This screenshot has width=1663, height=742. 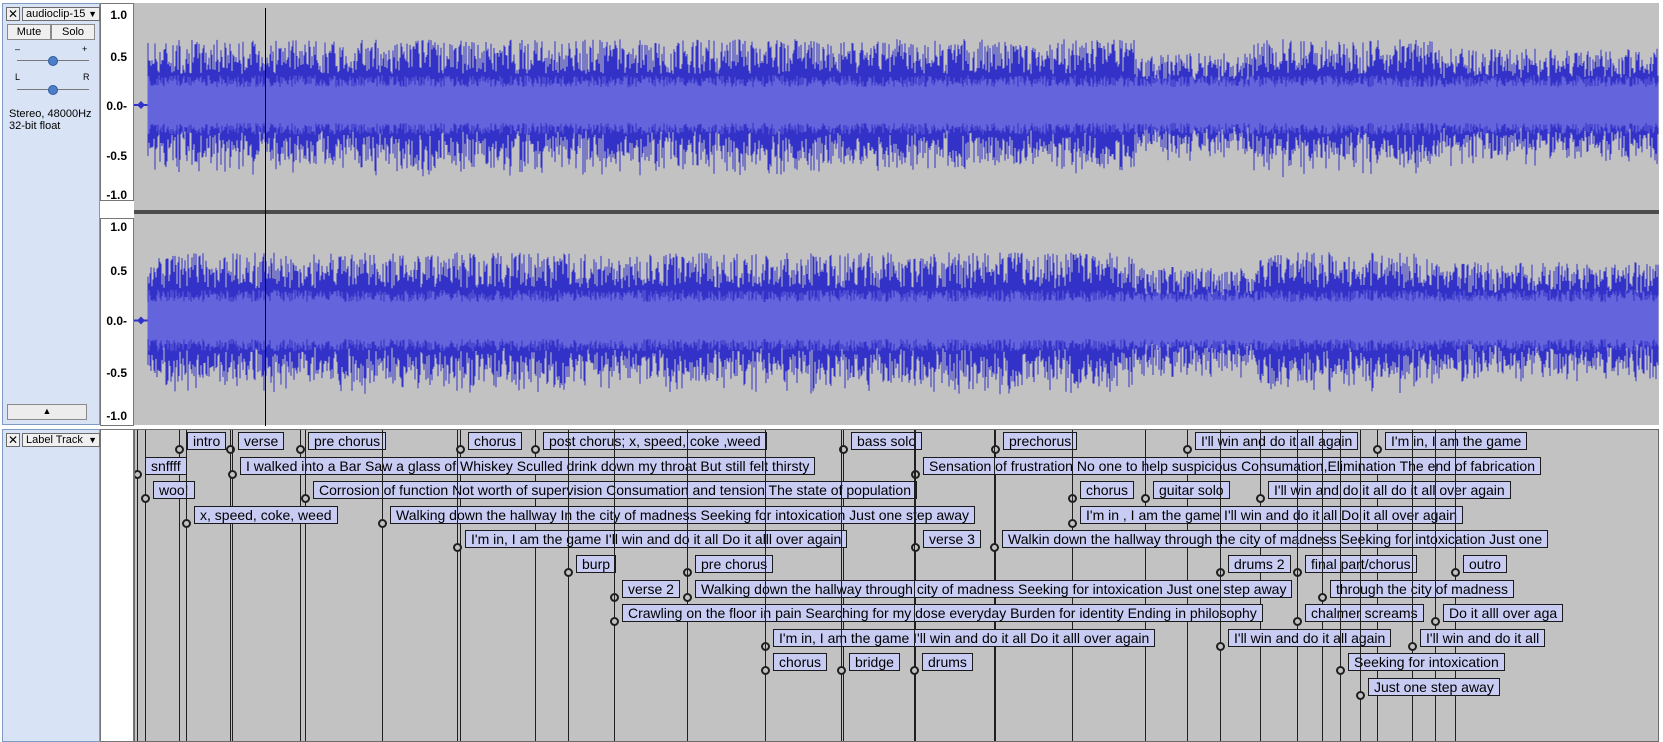 What do you see at coordinates (1483, 637) in the screenshot?
I see `label: I'll win and do it all` at bounding box center [1483, 637].